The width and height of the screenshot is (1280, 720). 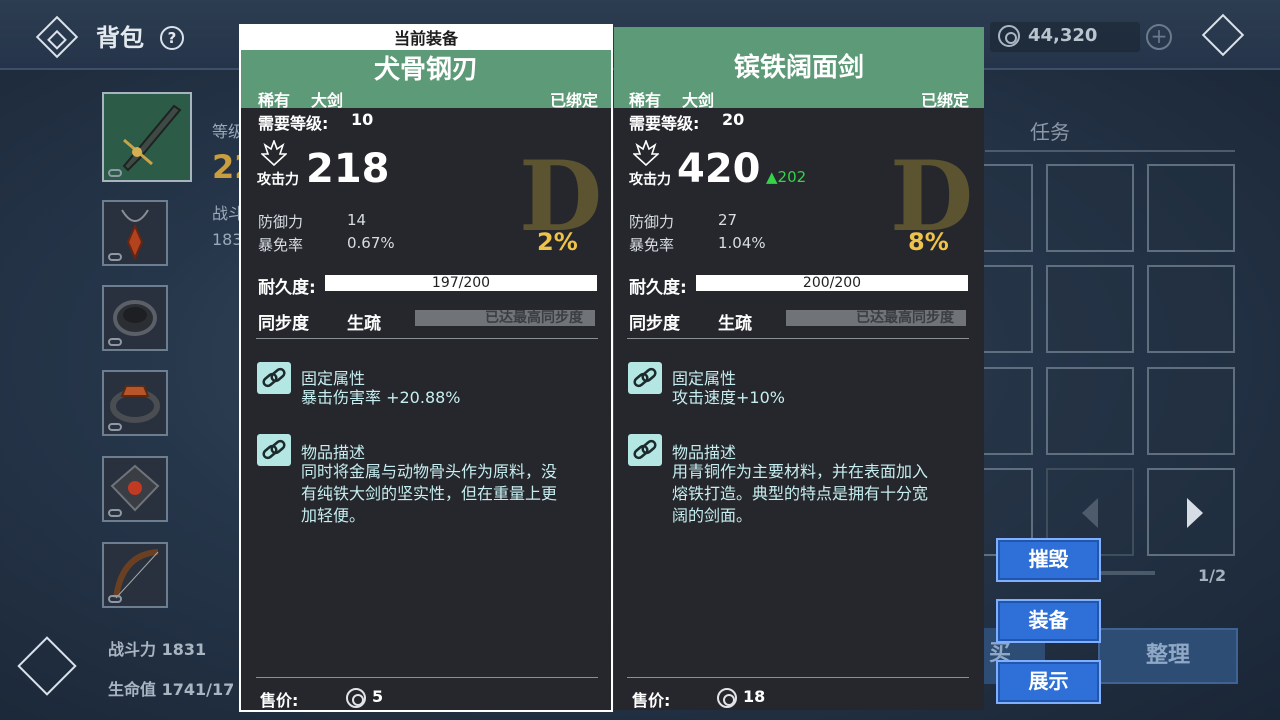 I want to click on defense-value: 14, so click(x=357, y=220).